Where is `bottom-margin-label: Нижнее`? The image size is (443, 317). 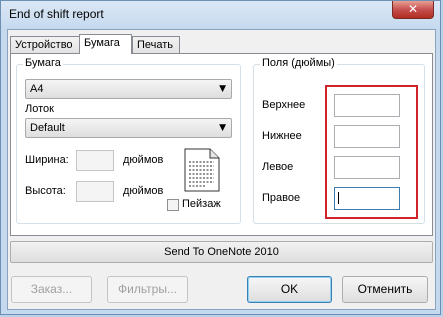 bottom-margin-label: Нижнее is located at coordinates (282, 136).